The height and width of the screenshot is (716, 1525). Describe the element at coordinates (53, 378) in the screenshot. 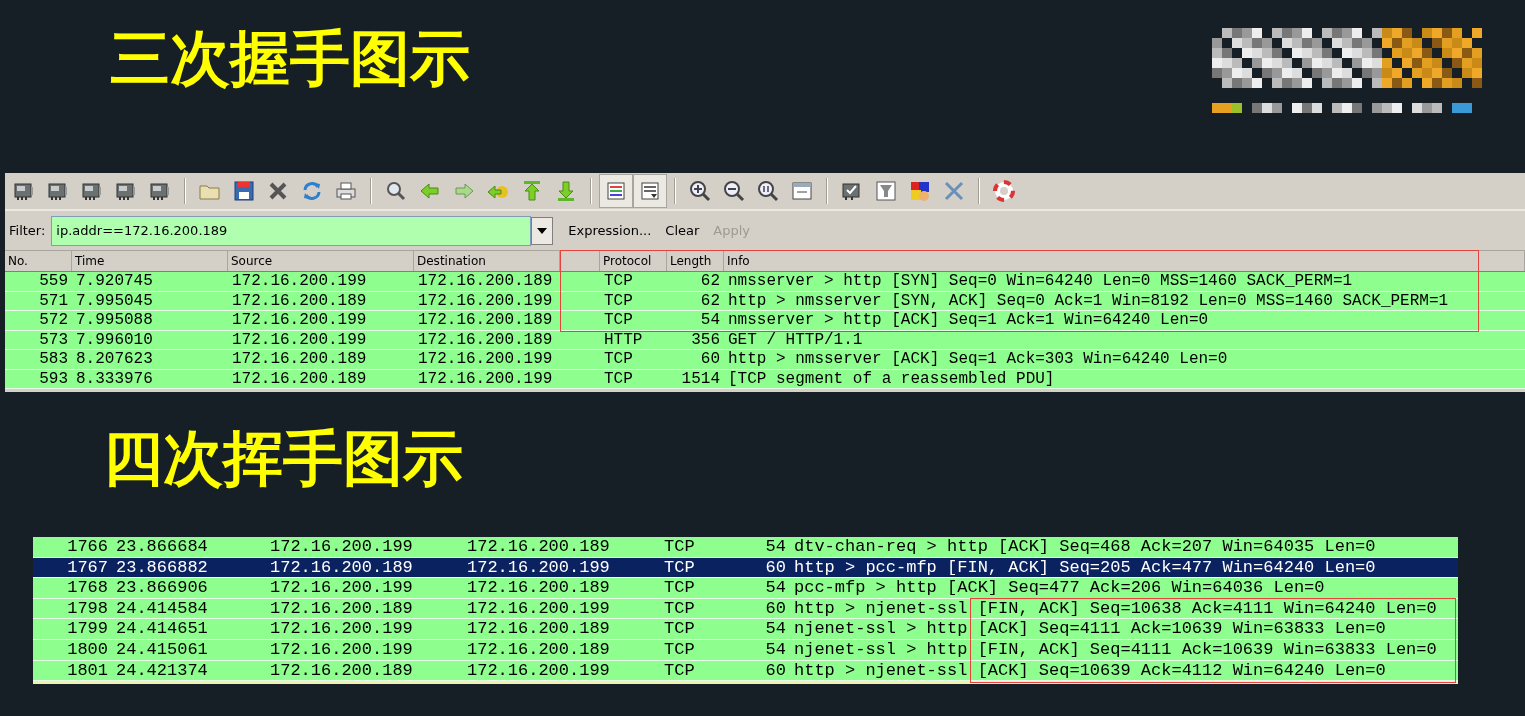

I see `table-cell-text: 593` at that location.